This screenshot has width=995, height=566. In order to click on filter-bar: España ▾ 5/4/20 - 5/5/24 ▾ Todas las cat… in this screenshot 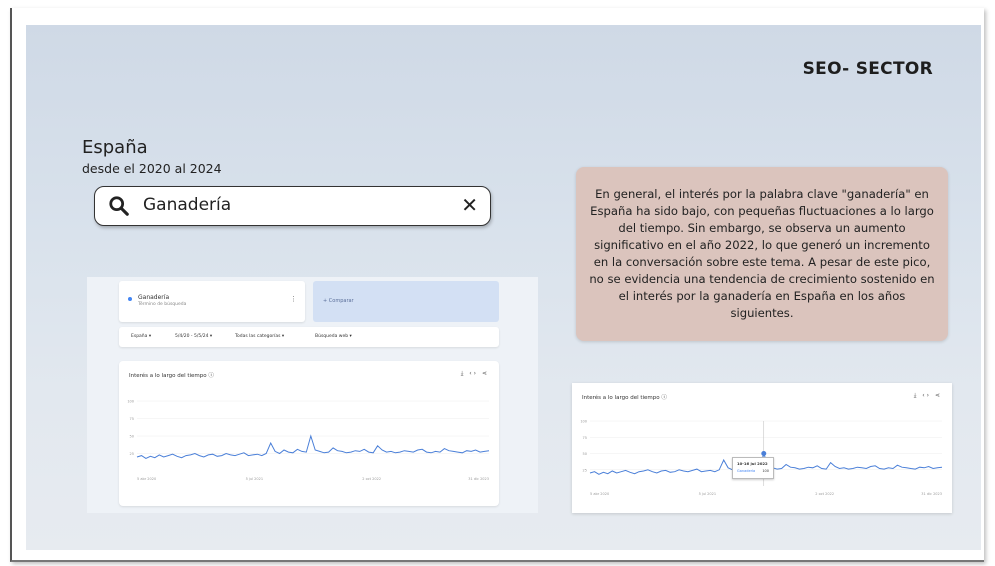, I will do `click(309, 337)`.